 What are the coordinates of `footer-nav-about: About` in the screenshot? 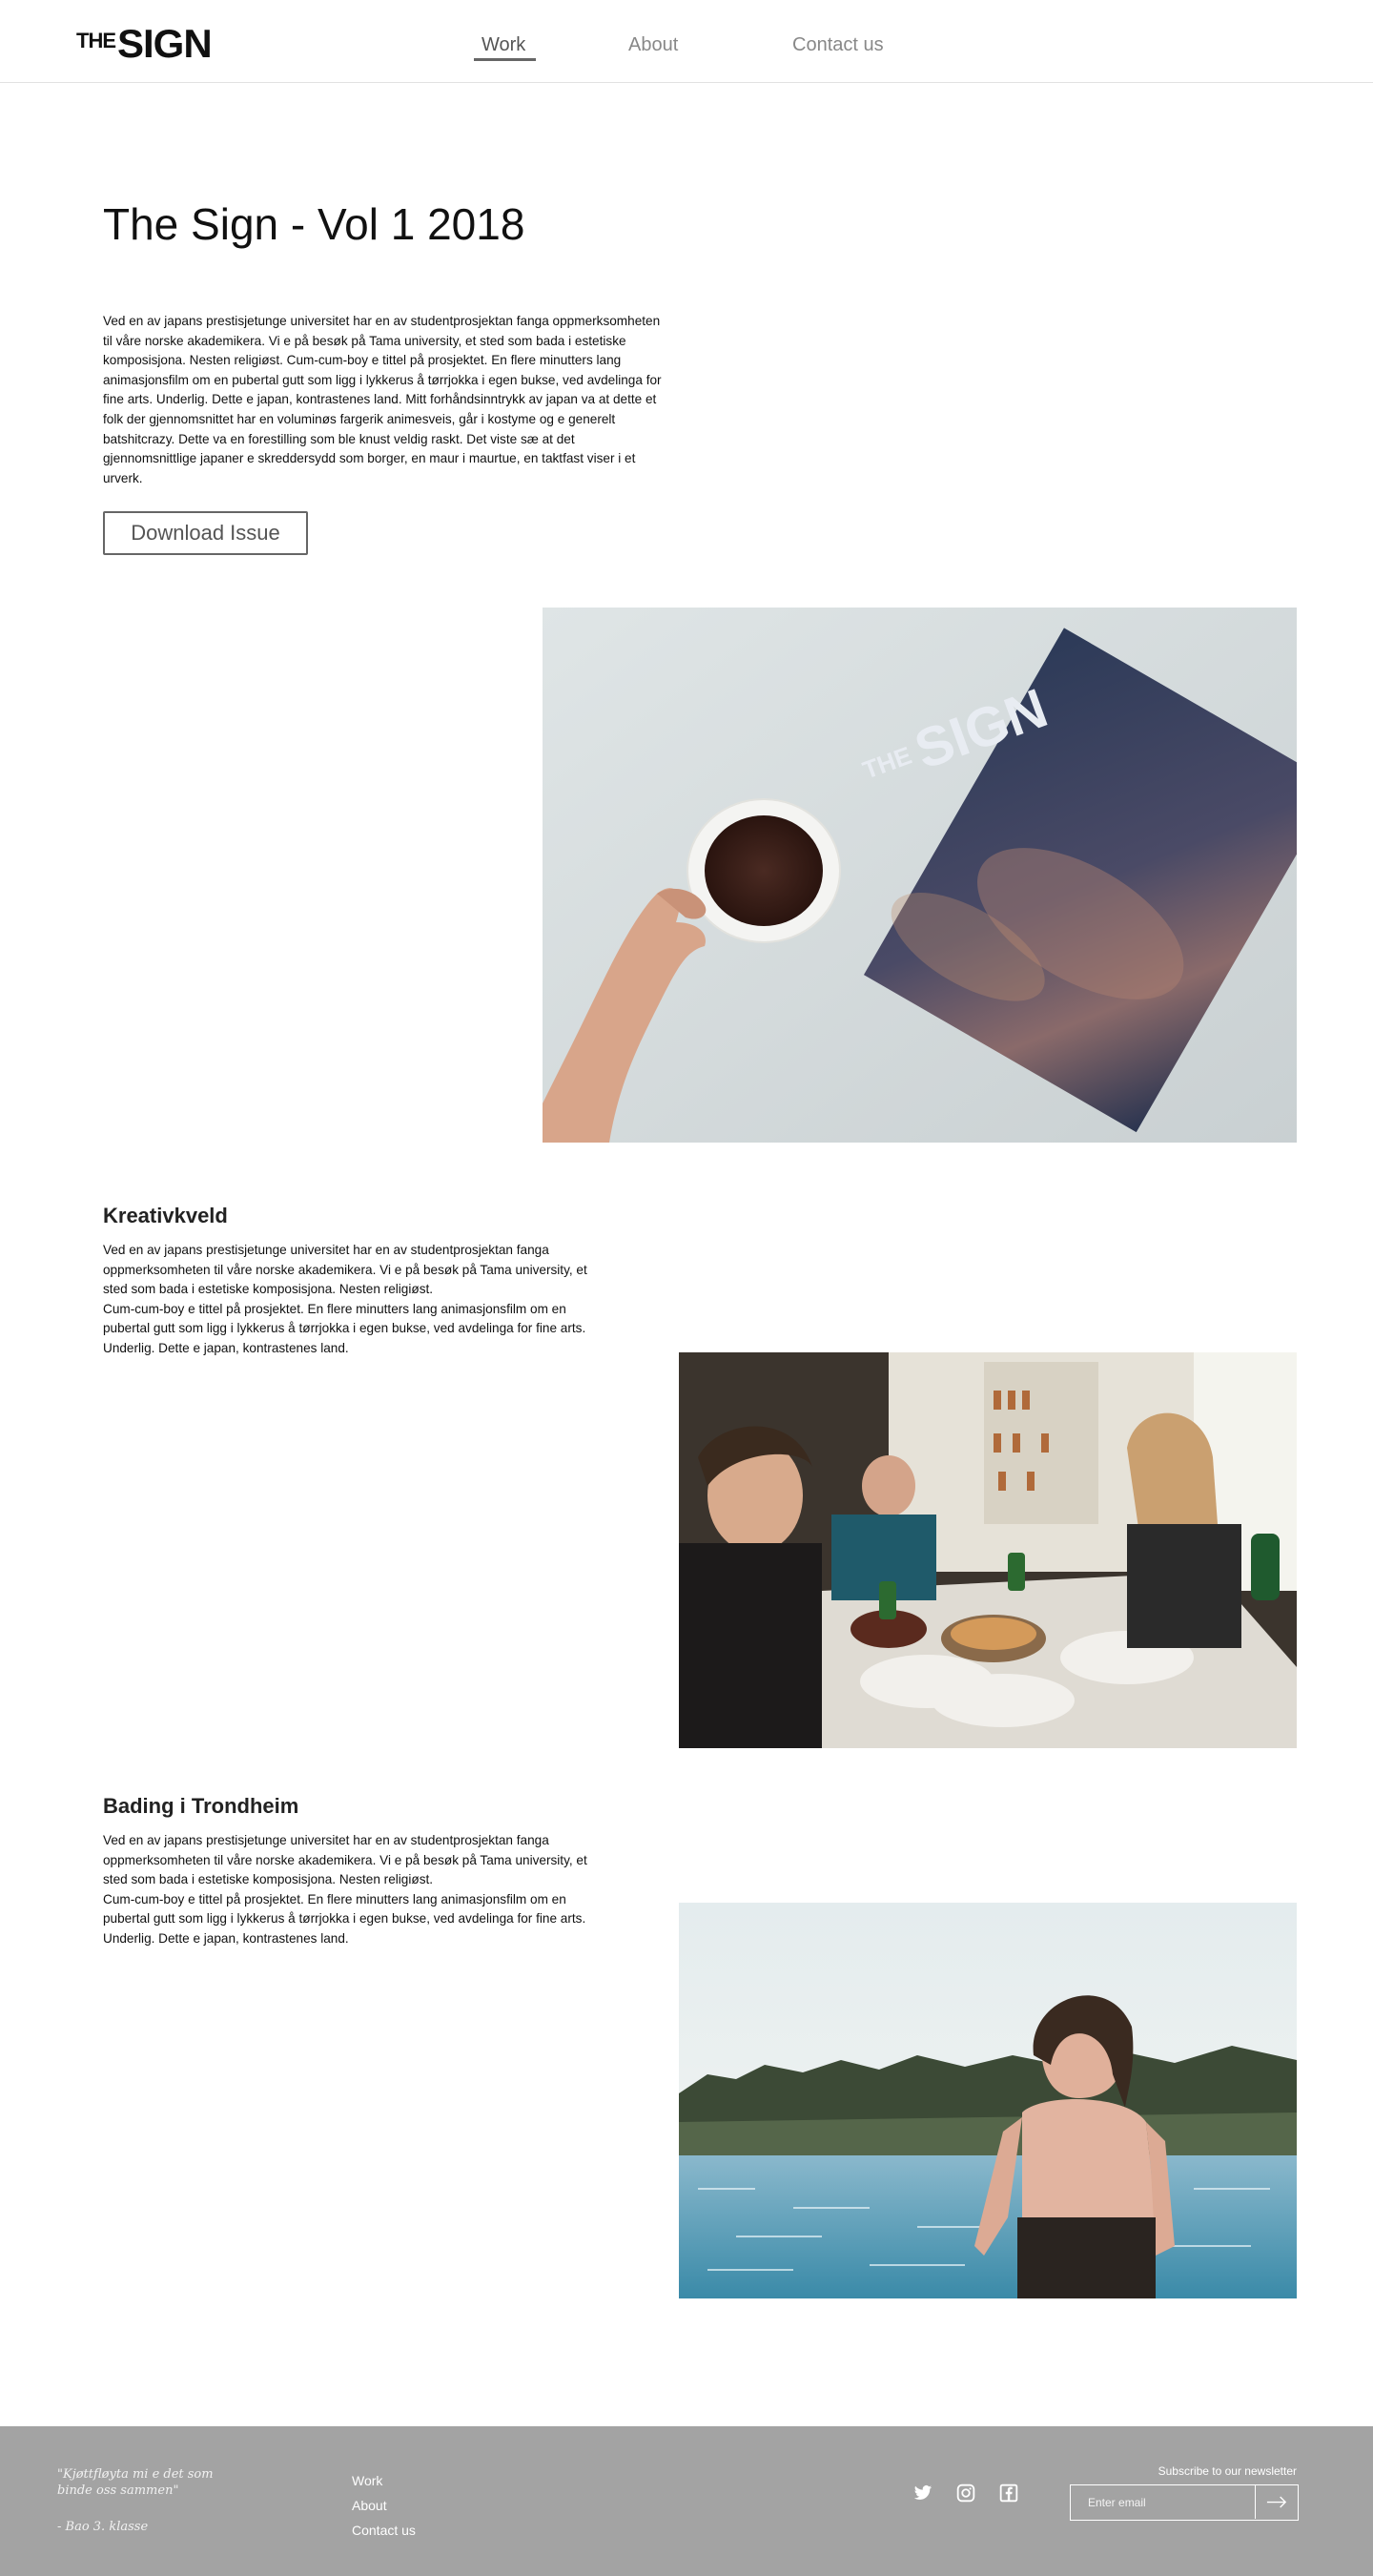 It's located at (384, 2505).